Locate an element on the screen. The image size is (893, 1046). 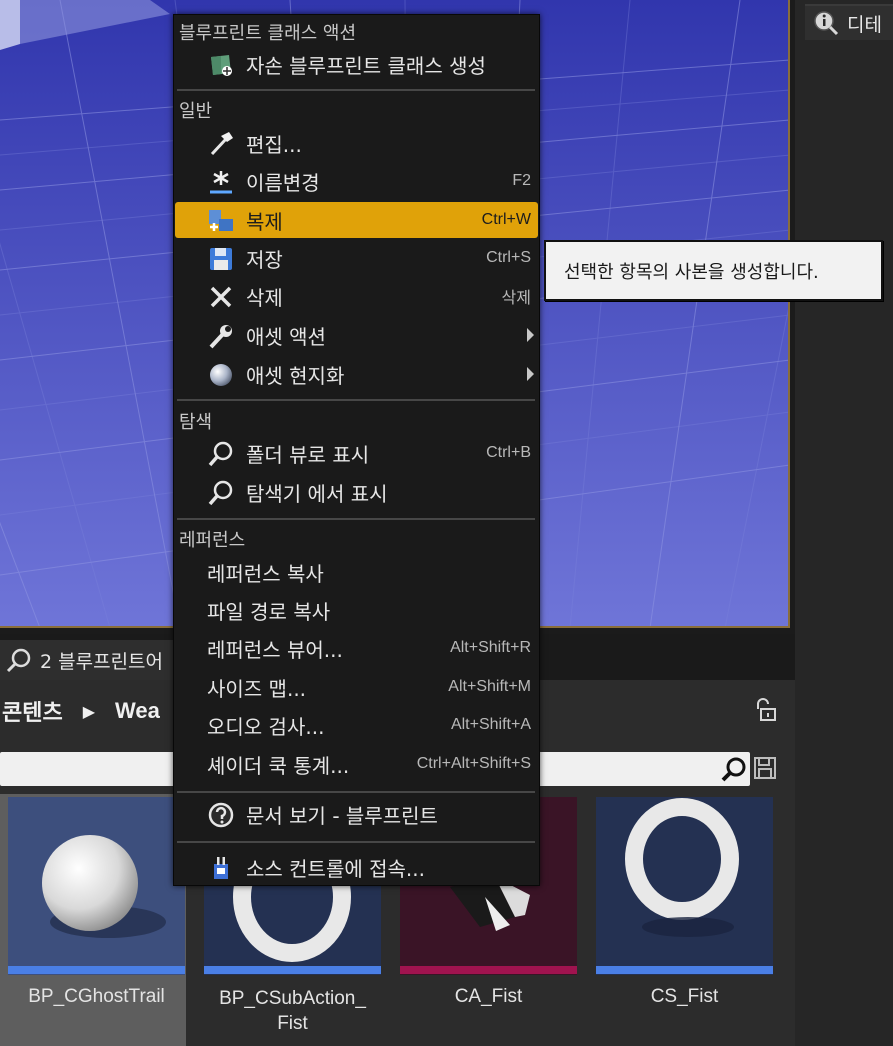
floppy-disk-icon is located at coordinates (221, 259).